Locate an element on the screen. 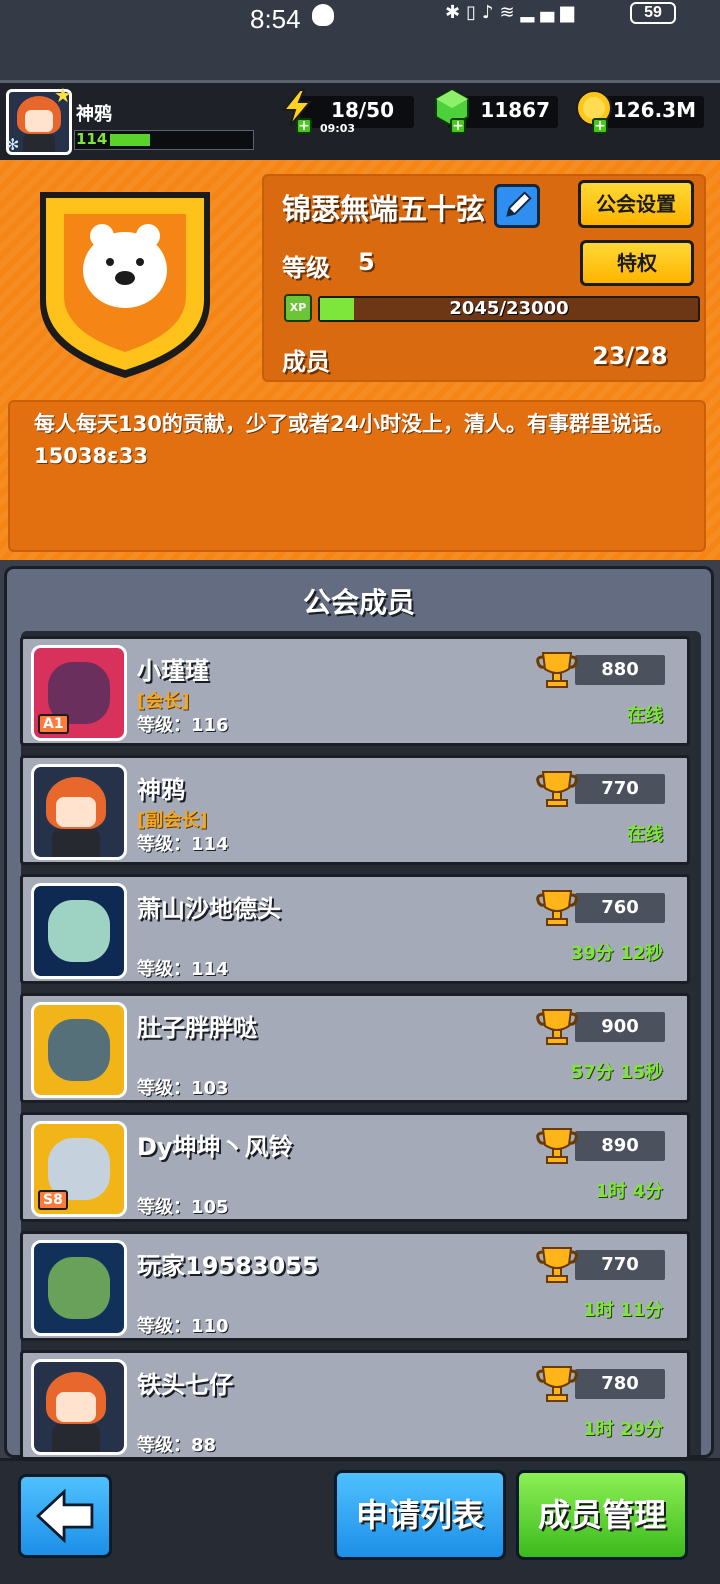  guild-xp-bar: 2045/23000 is located at coordinates (509, 309).